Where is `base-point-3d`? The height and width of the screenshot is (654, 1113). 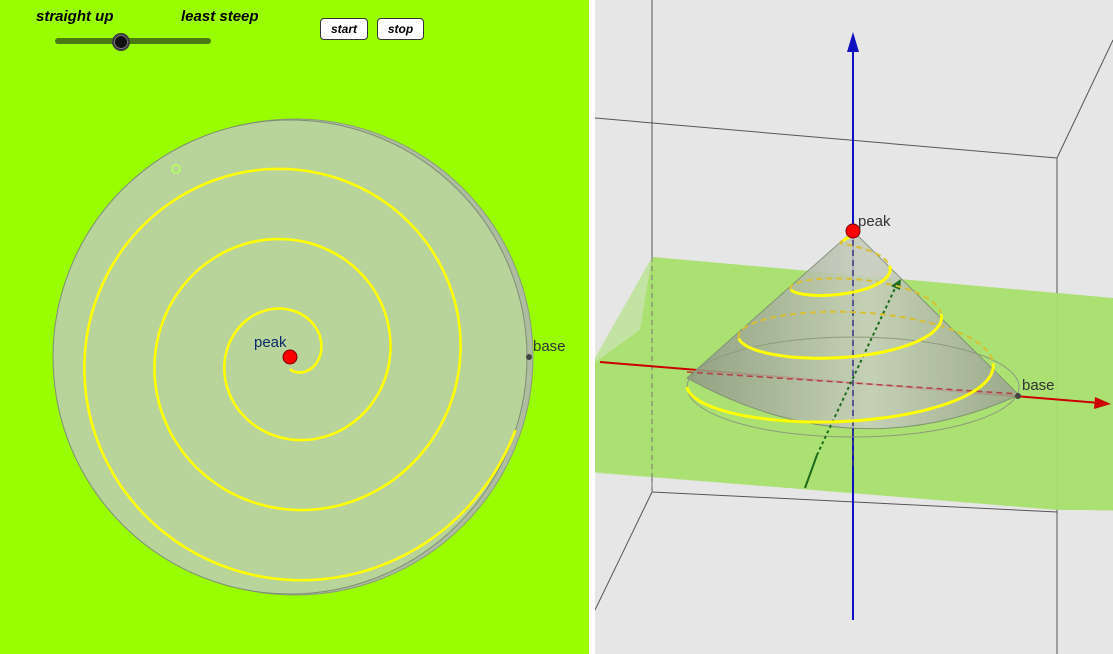
base-point-3d is located at coordinates (1018, 396).